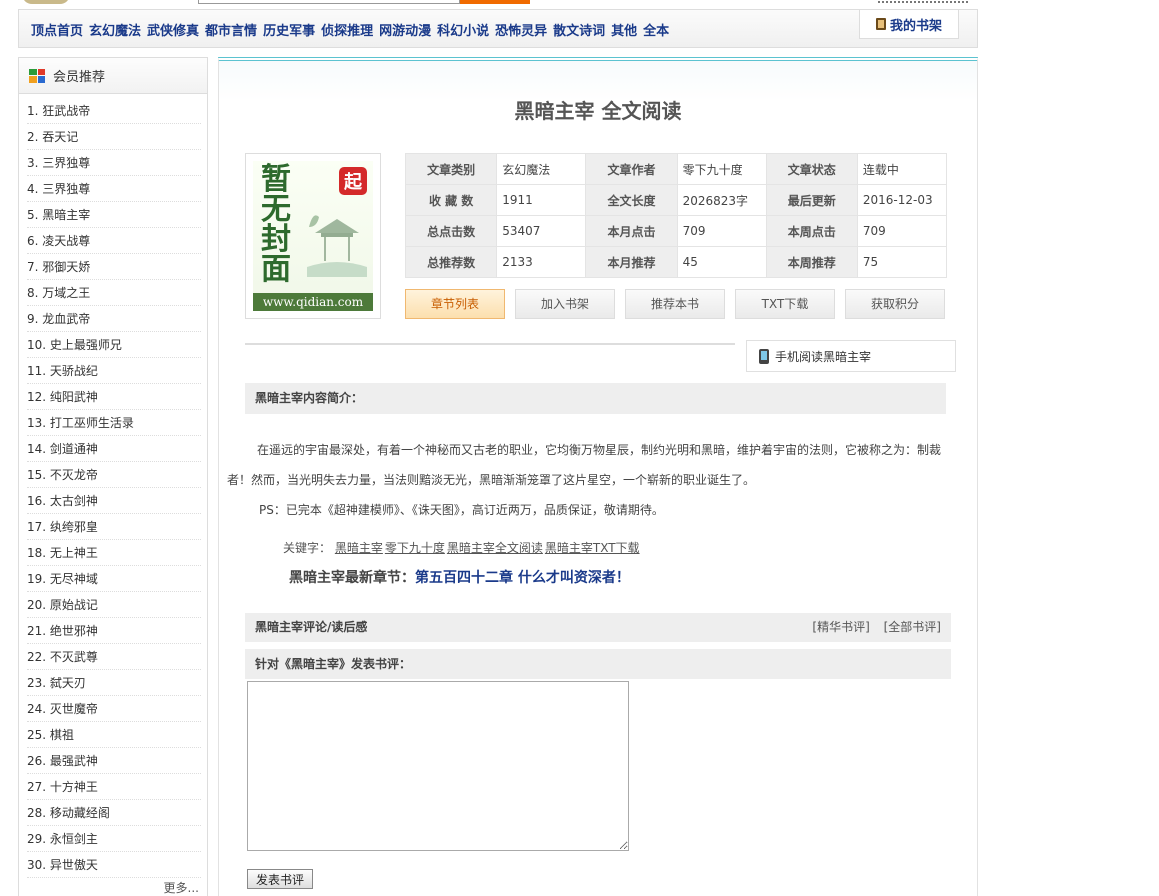 The height and width of the screenshot is (896, 1159). What do you see at coordinates (631, 200) in the screenshot?
I see `info-key: 全文长度` at bounding box center [631, 200].